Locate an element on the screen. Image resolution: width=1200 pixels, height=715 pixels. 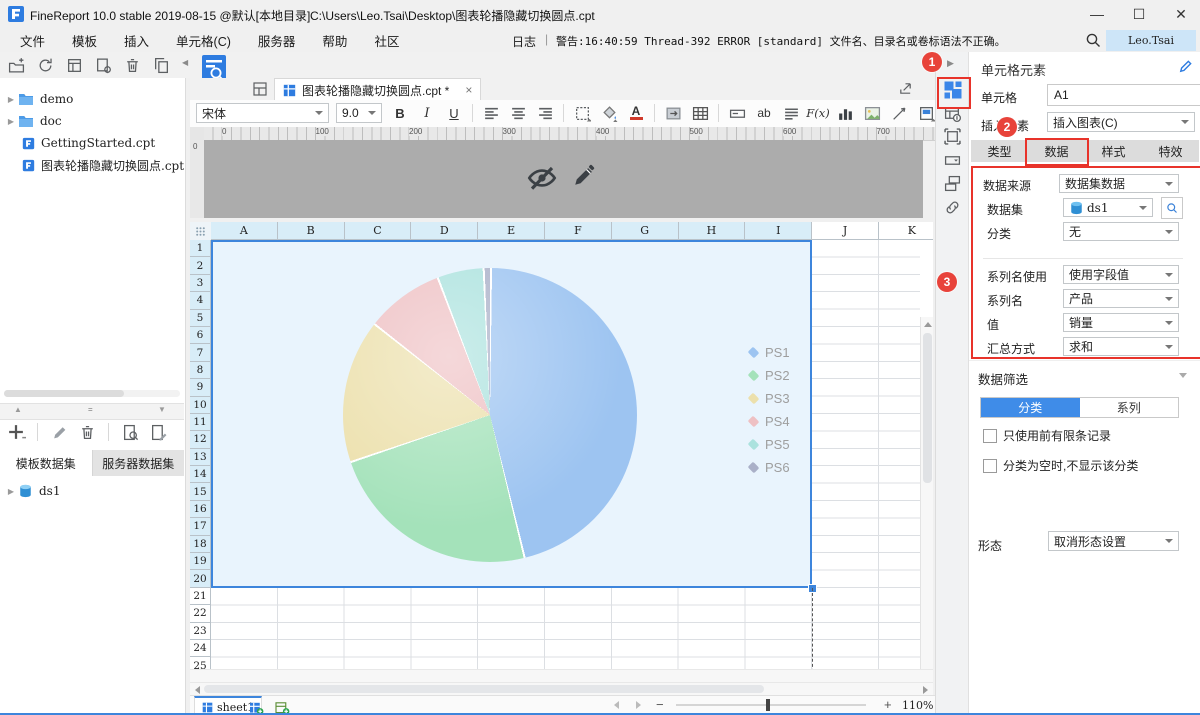
row-header-12: 12 is located at coordinates (200, 440).